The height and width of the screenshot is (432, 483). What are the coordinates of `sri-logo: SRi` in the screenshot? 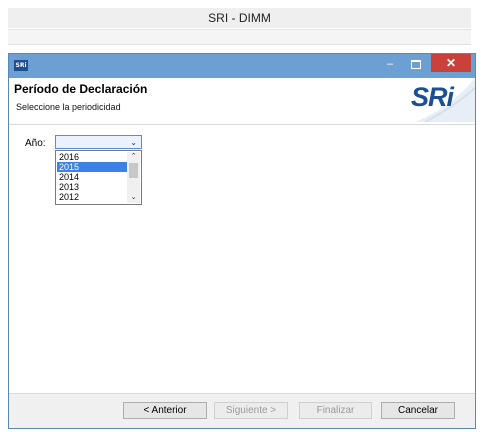 It's located at (432, 97).